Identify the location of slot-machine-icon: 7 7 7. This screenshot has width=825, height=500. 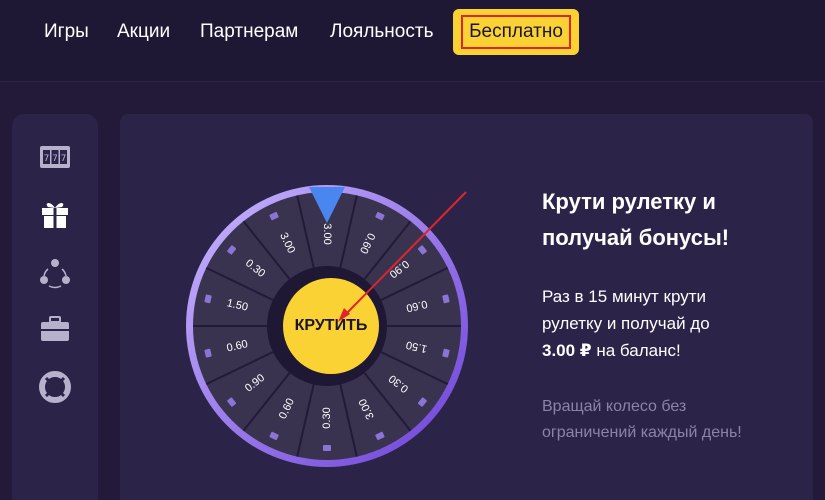
(55, 157).